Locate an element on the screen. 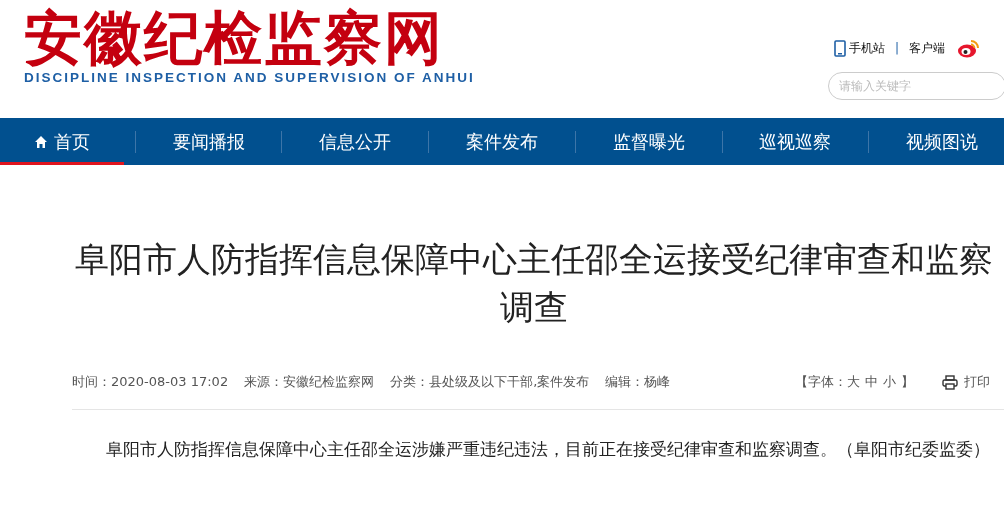 The height and width of the screenshot is (509, 1004). bracket-text: 】 is located at coordinates (907, 382).